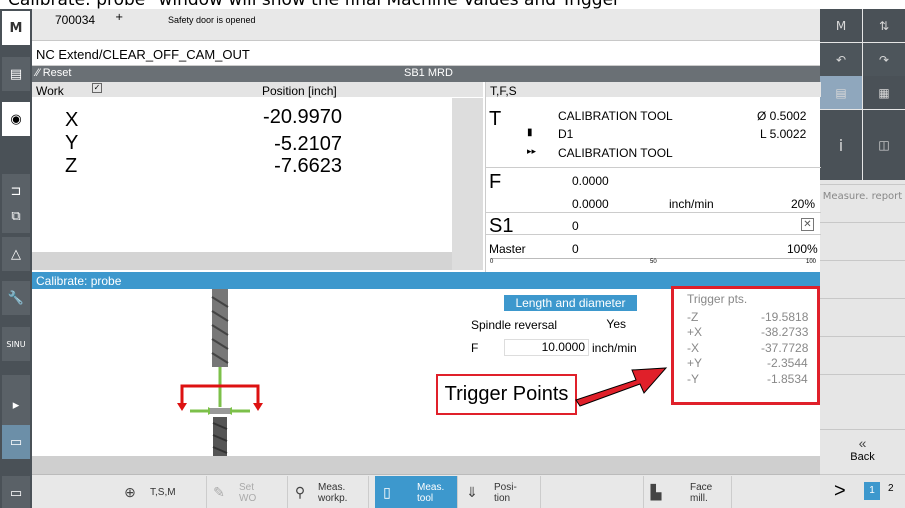  What do you see at coordinates (75, 20) in the screenshot?
I see `machine-number: 700034` at bounding box center [75, 20].